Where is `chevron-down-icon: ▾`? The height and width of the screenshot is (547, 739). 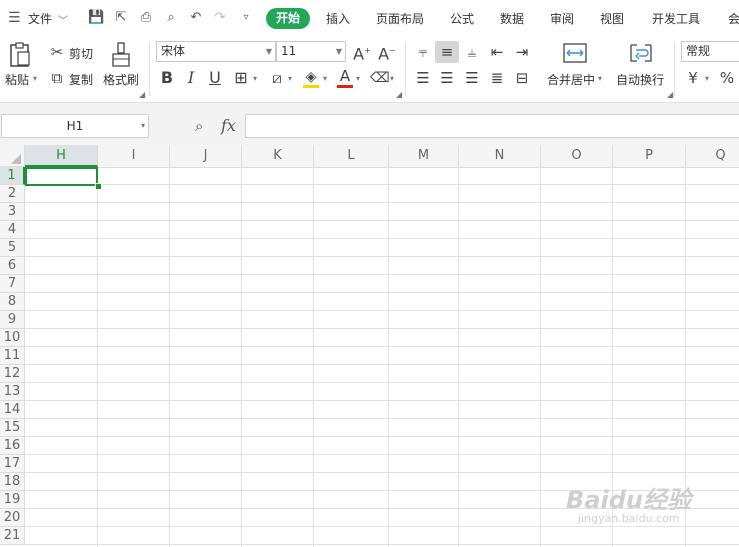 chevron-down-icon: ▾ is located at coordinates (143, 126).